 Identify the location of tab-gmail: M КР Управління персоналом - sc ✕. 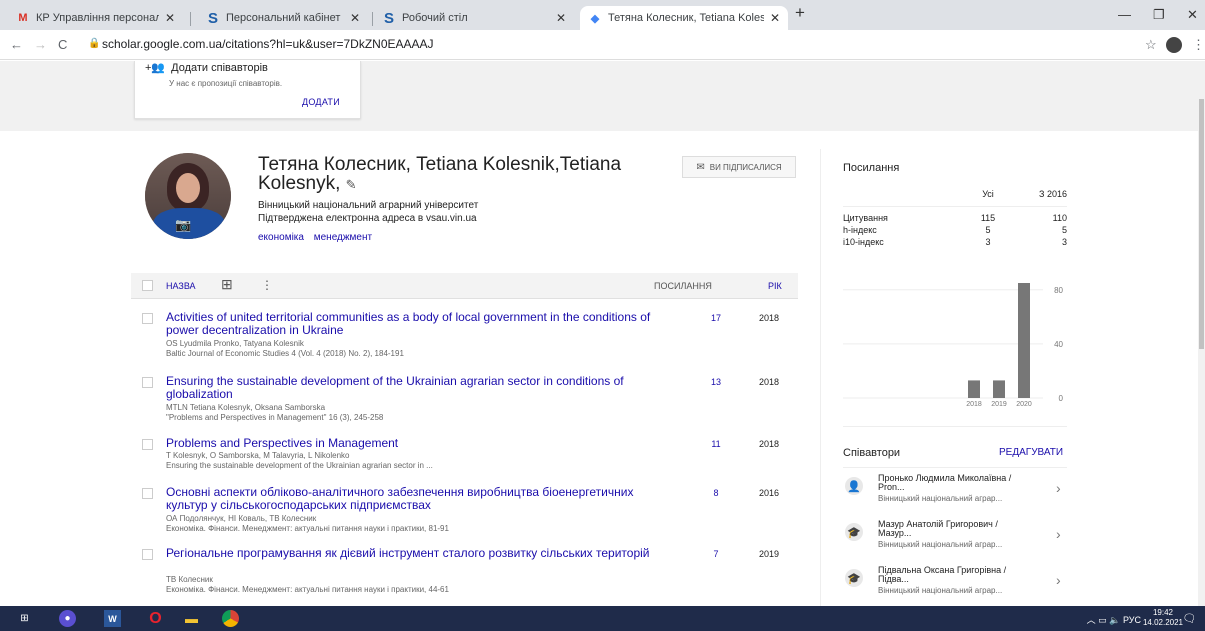
(95, 18).